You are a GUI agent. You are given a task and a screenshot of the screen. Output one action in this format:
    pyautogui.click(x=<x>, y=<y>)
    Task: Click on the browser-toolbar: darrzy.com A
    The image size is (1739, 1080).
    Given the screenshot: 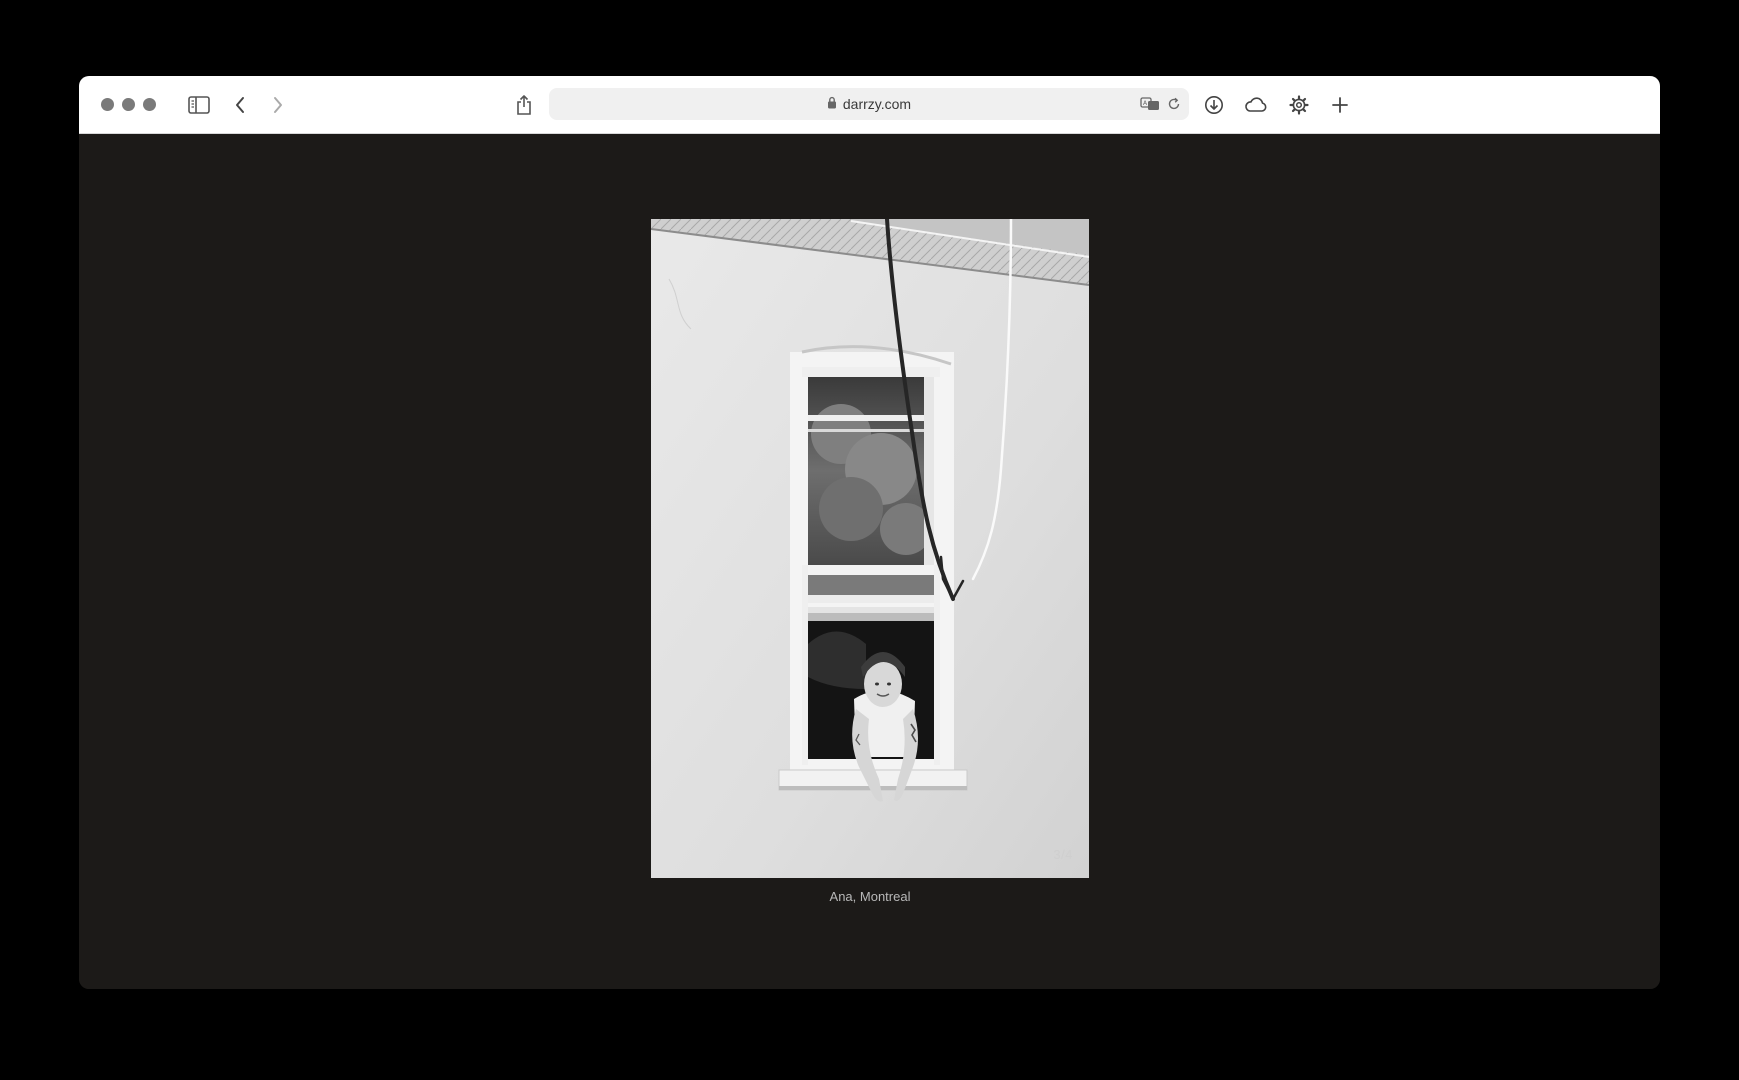 What is the action you would take?
    pyautogui.click(x=869, y=105)
    